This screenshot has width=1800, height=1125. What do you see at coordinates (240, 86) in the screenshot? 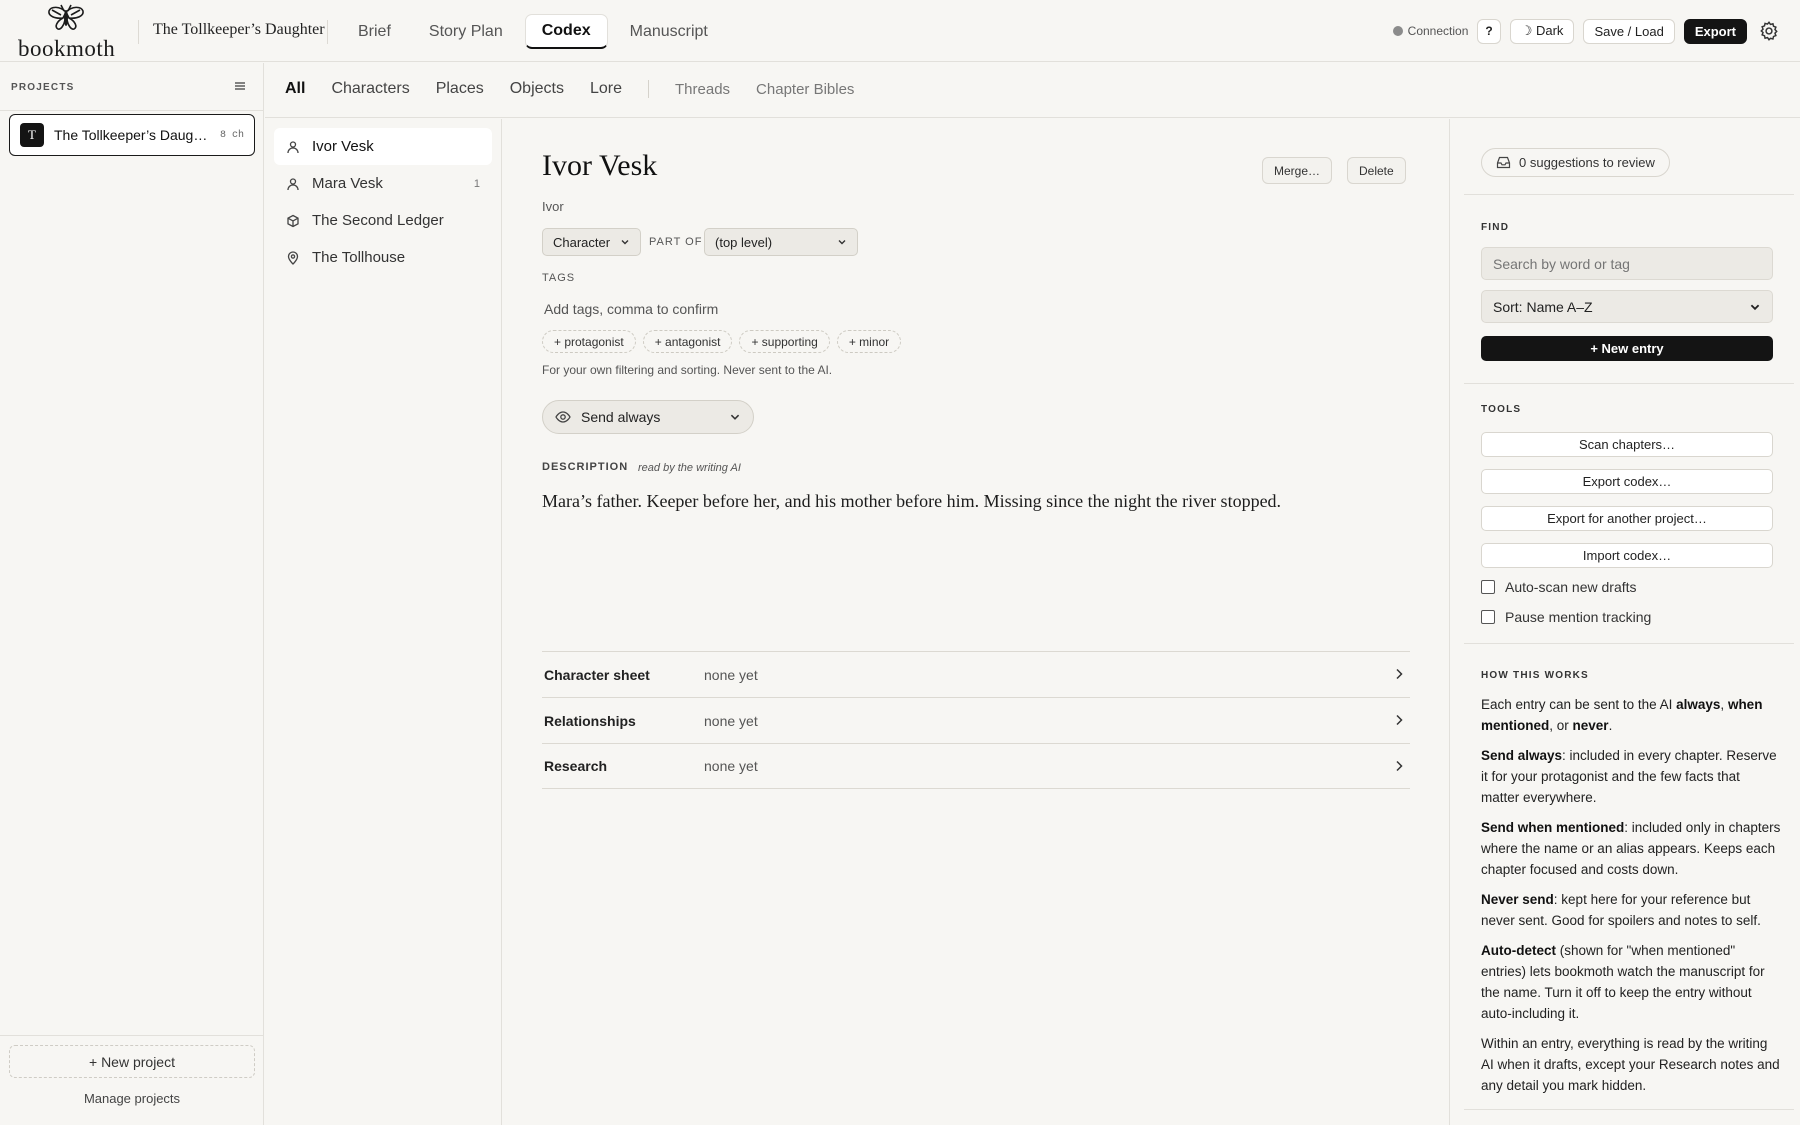
I see `menu-icon` at bounding box center [240, 86].